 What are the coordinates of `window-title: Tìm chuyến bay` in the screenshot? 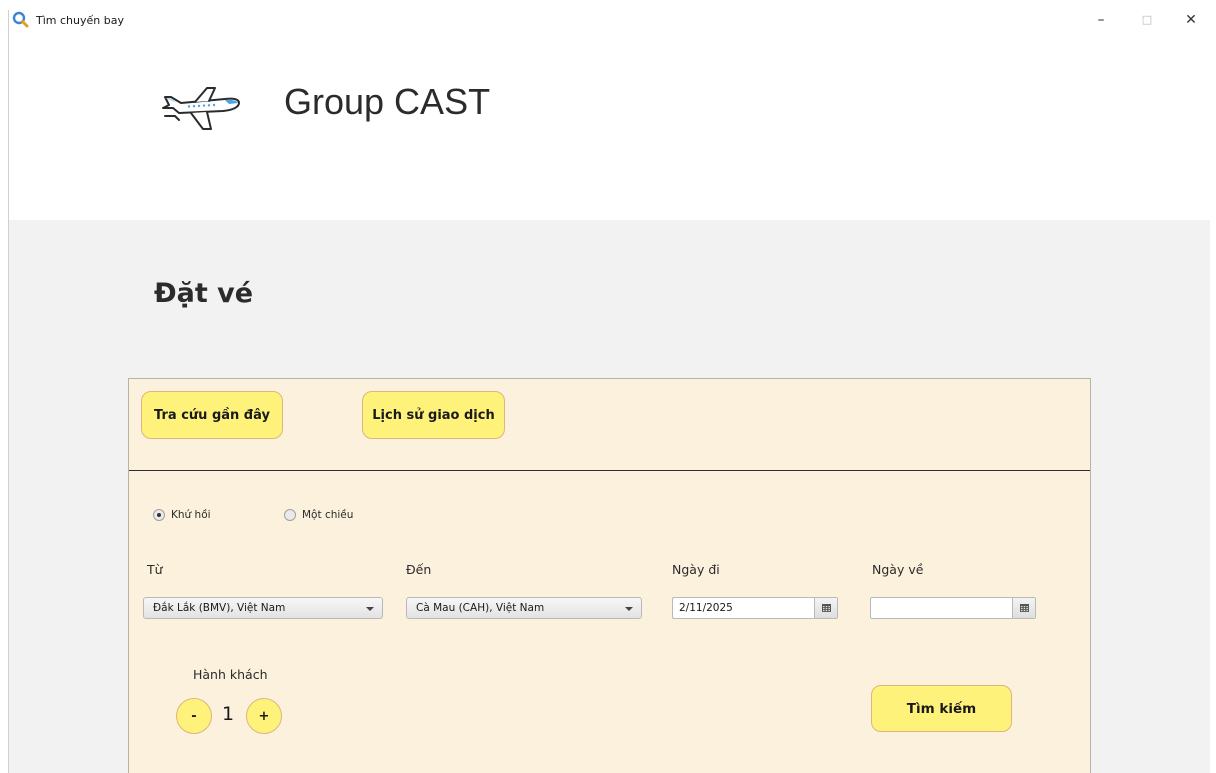 It's located at (80, 20).